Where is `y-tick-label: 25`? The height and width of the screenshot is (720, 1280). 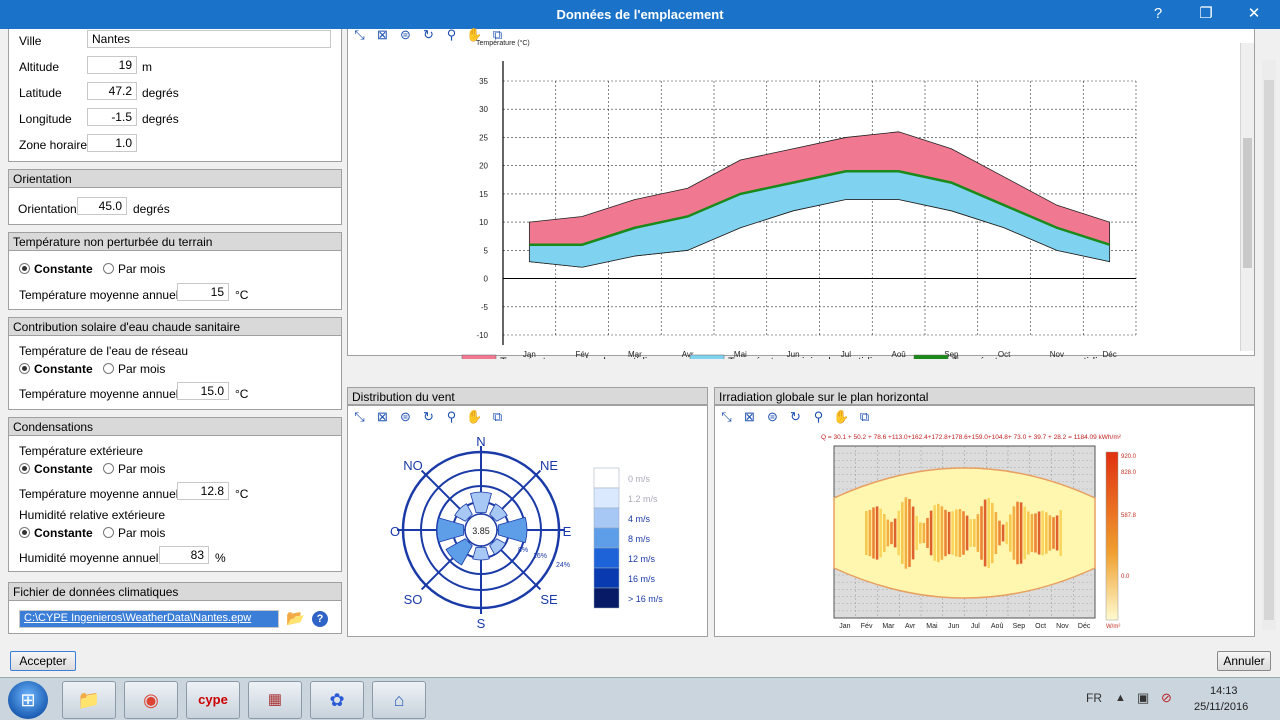
y-tick-label: 25 is located at coordinates (483, 137).